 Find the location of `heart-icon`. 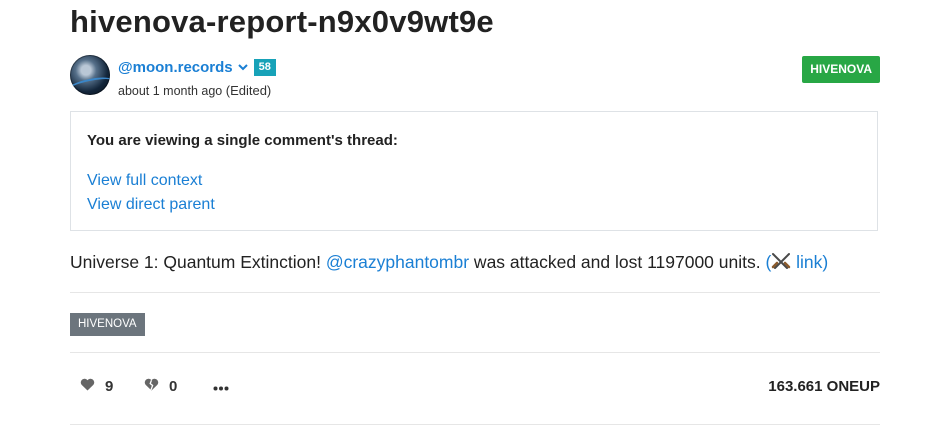

heart-icon is located at coordinates (92, 386).